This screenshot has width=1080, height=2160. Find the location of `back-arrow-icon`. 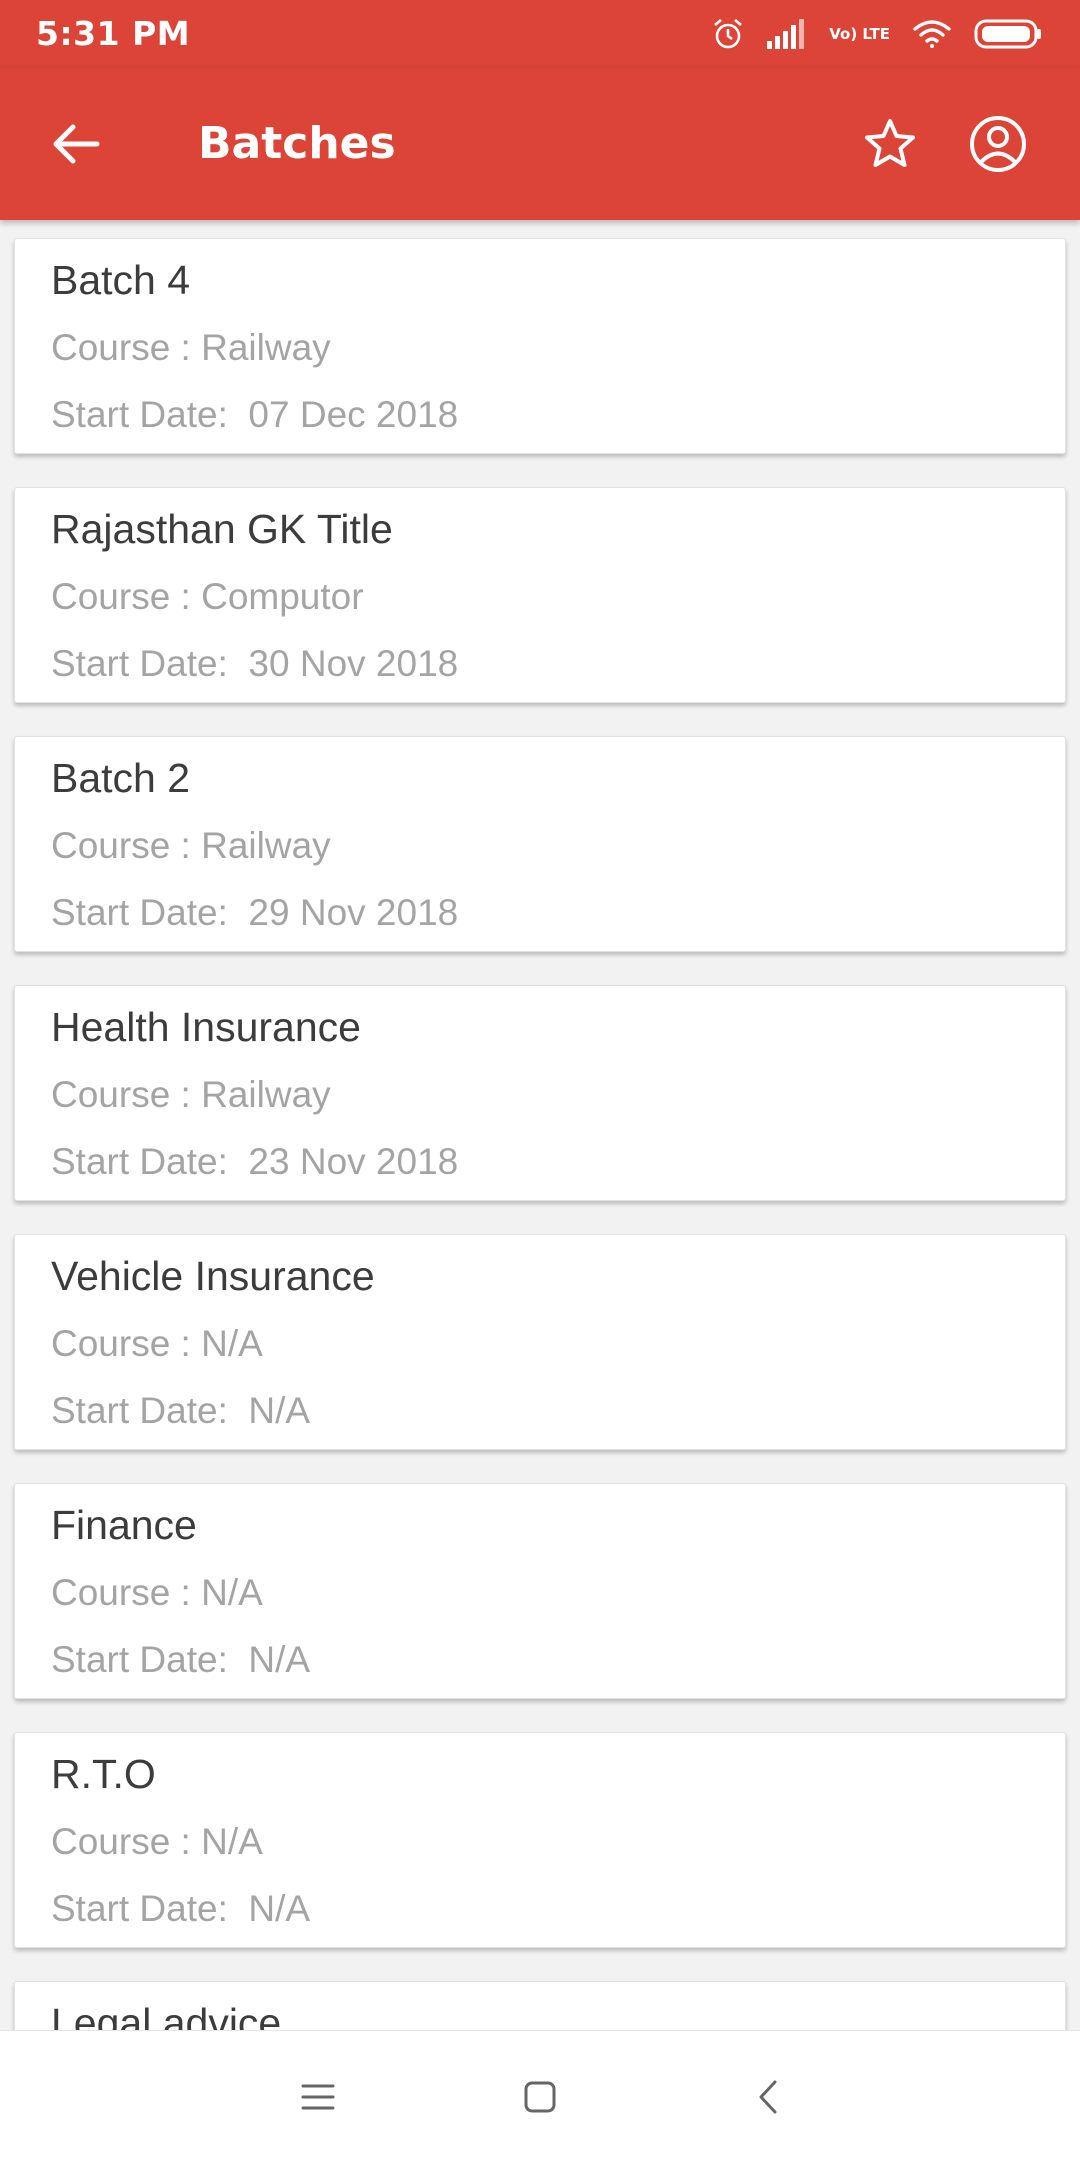

back-arrow-icon is located at coordinates (76, 144).